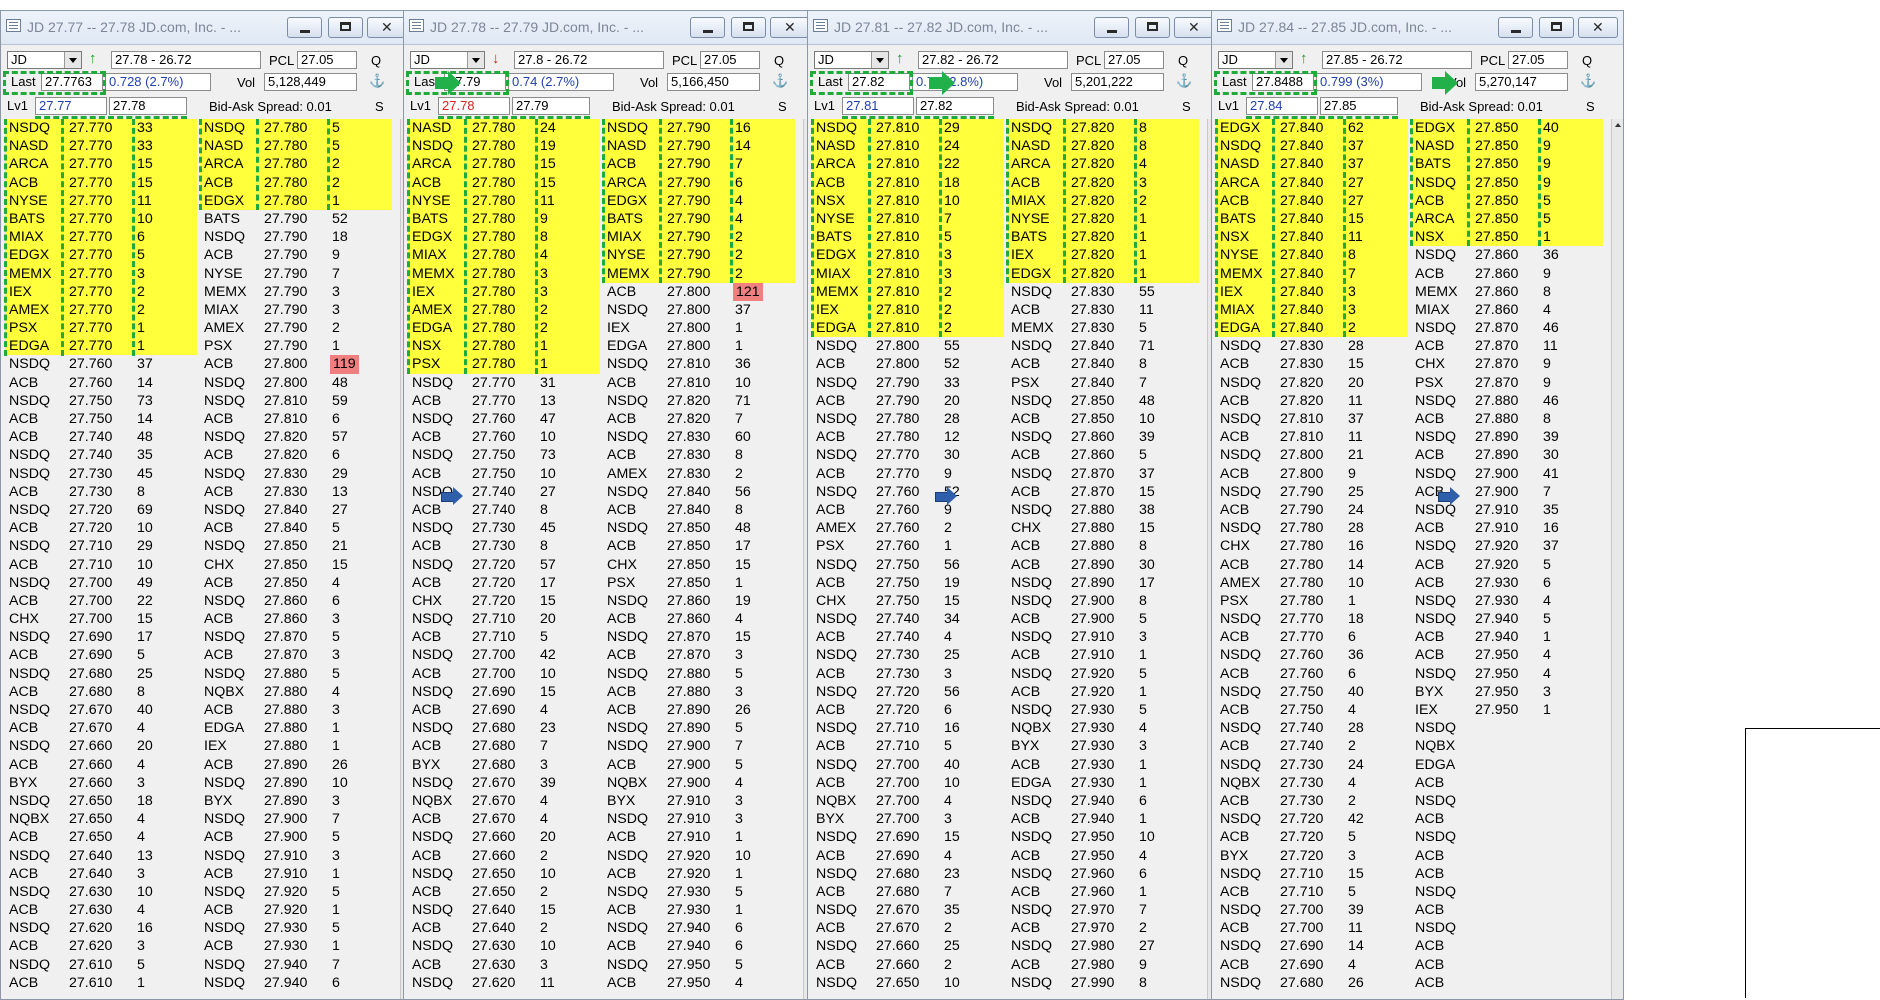  What do you see at coordinates (101, 765) in the screenshot?
I see `book-row: ACB 27.660 4` at bounding box center [101, 765].